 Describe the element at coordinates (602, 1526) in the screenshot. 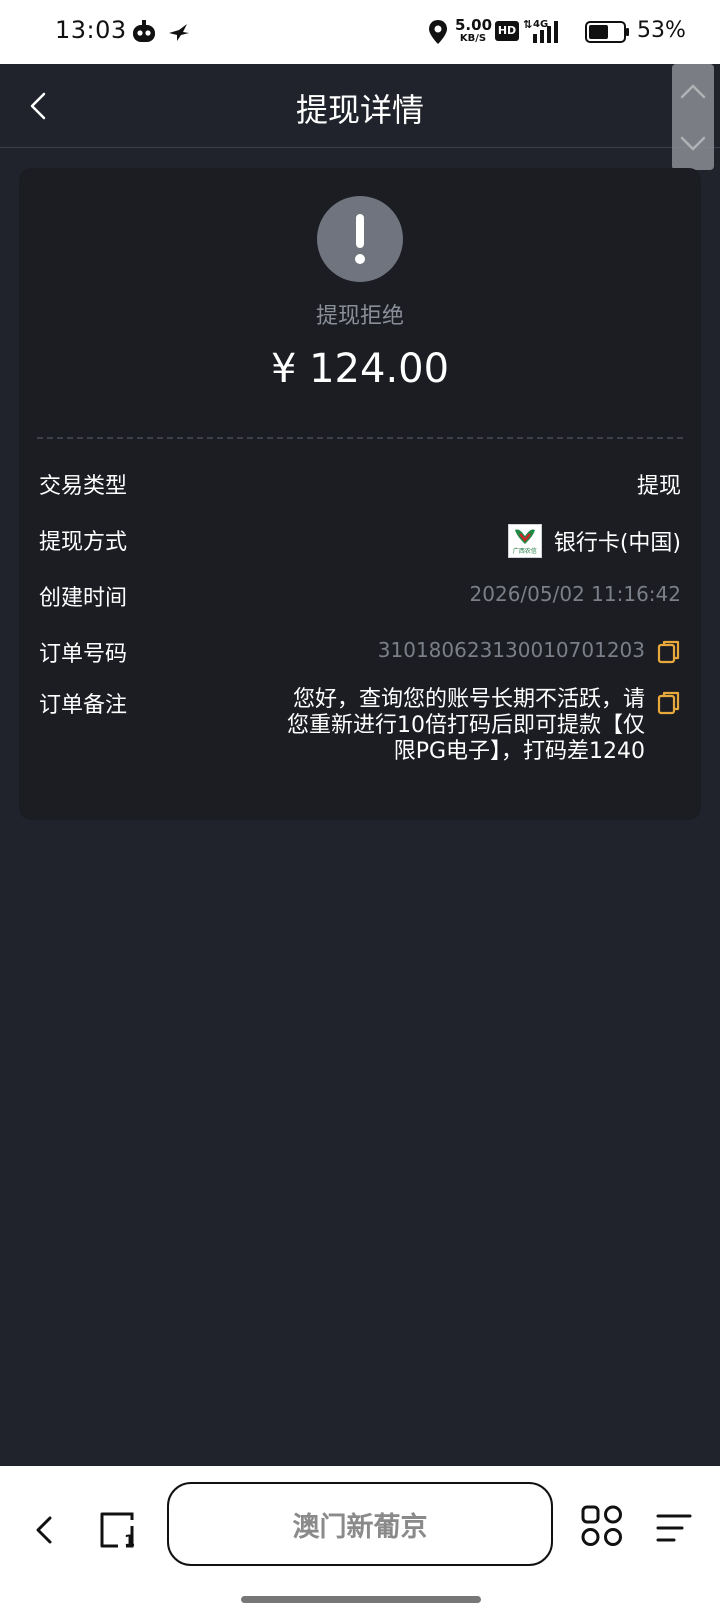

I see `apps-grid-icon` at that location.